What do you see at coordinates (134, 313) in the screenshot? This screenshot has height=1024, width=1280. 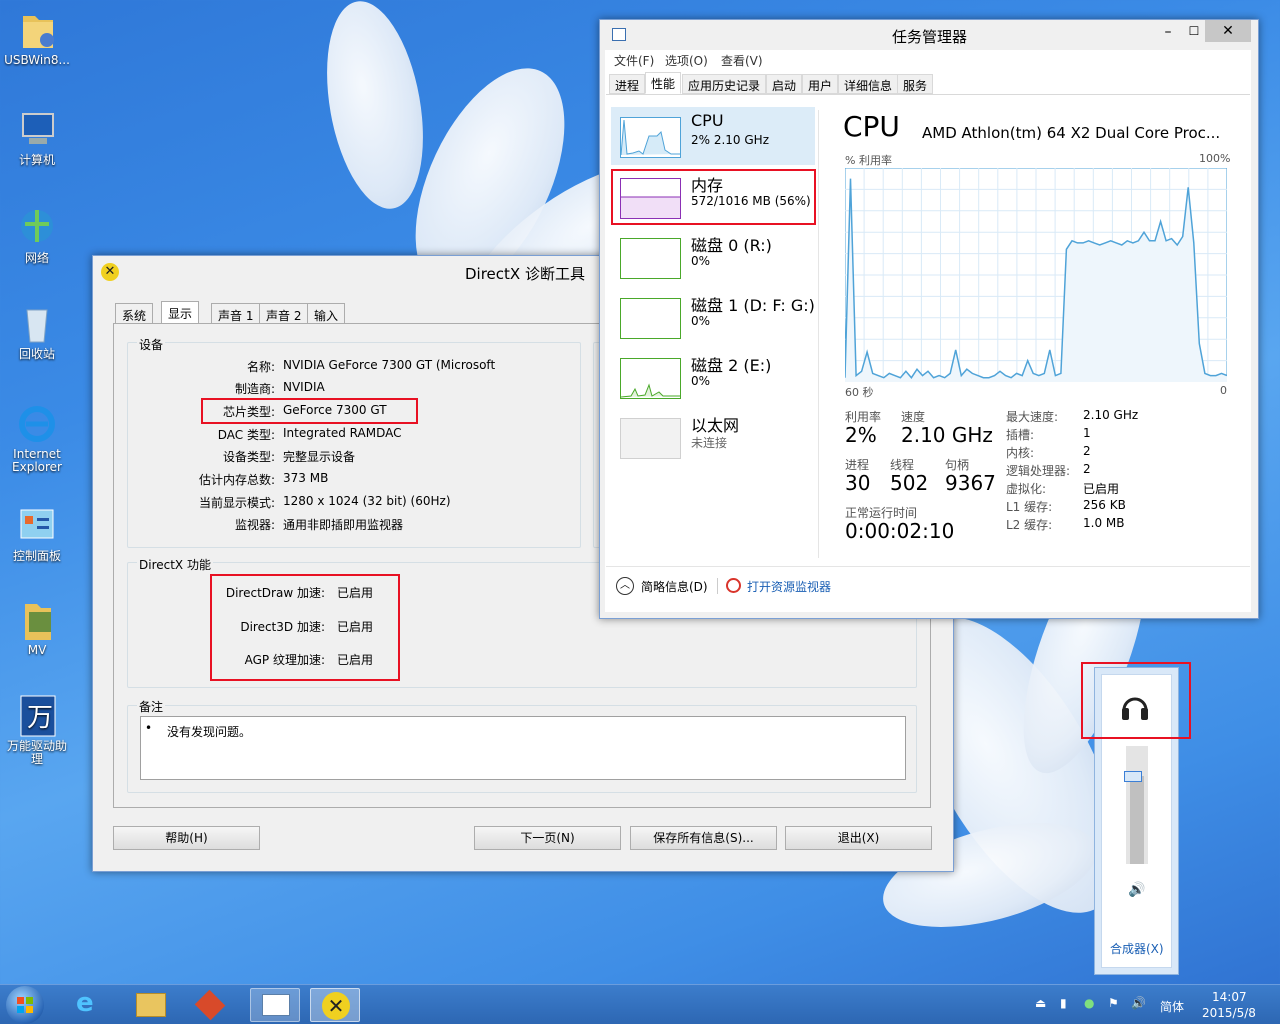 I see `tab-system: 系统` at bounding box center [134, 313].